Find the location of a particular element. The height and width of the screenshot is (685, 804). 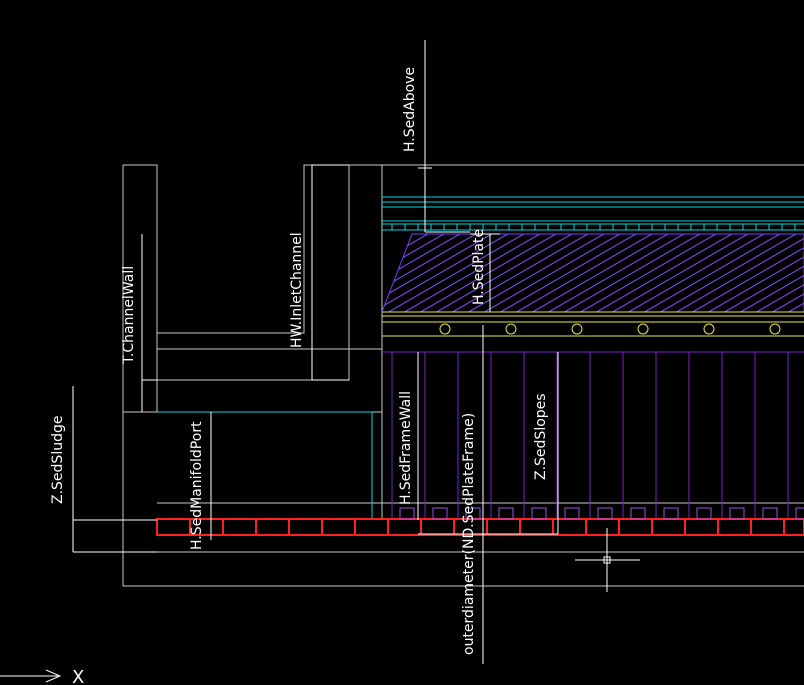

label-h-sed-frame-wall: H.SedFrameWall is located at coordinates (406, 448).